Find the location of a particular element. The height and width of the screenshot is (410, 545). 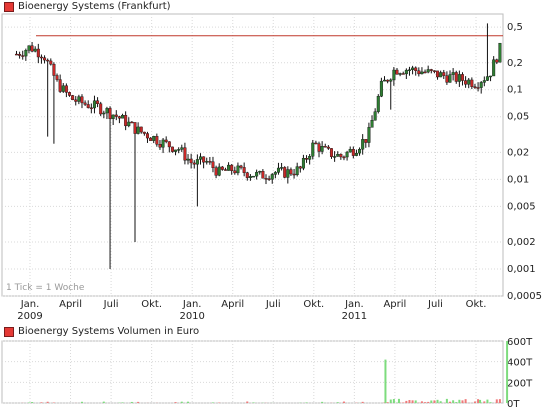

price-x-tick-label: Okt. is located at coordinates (476, 304).